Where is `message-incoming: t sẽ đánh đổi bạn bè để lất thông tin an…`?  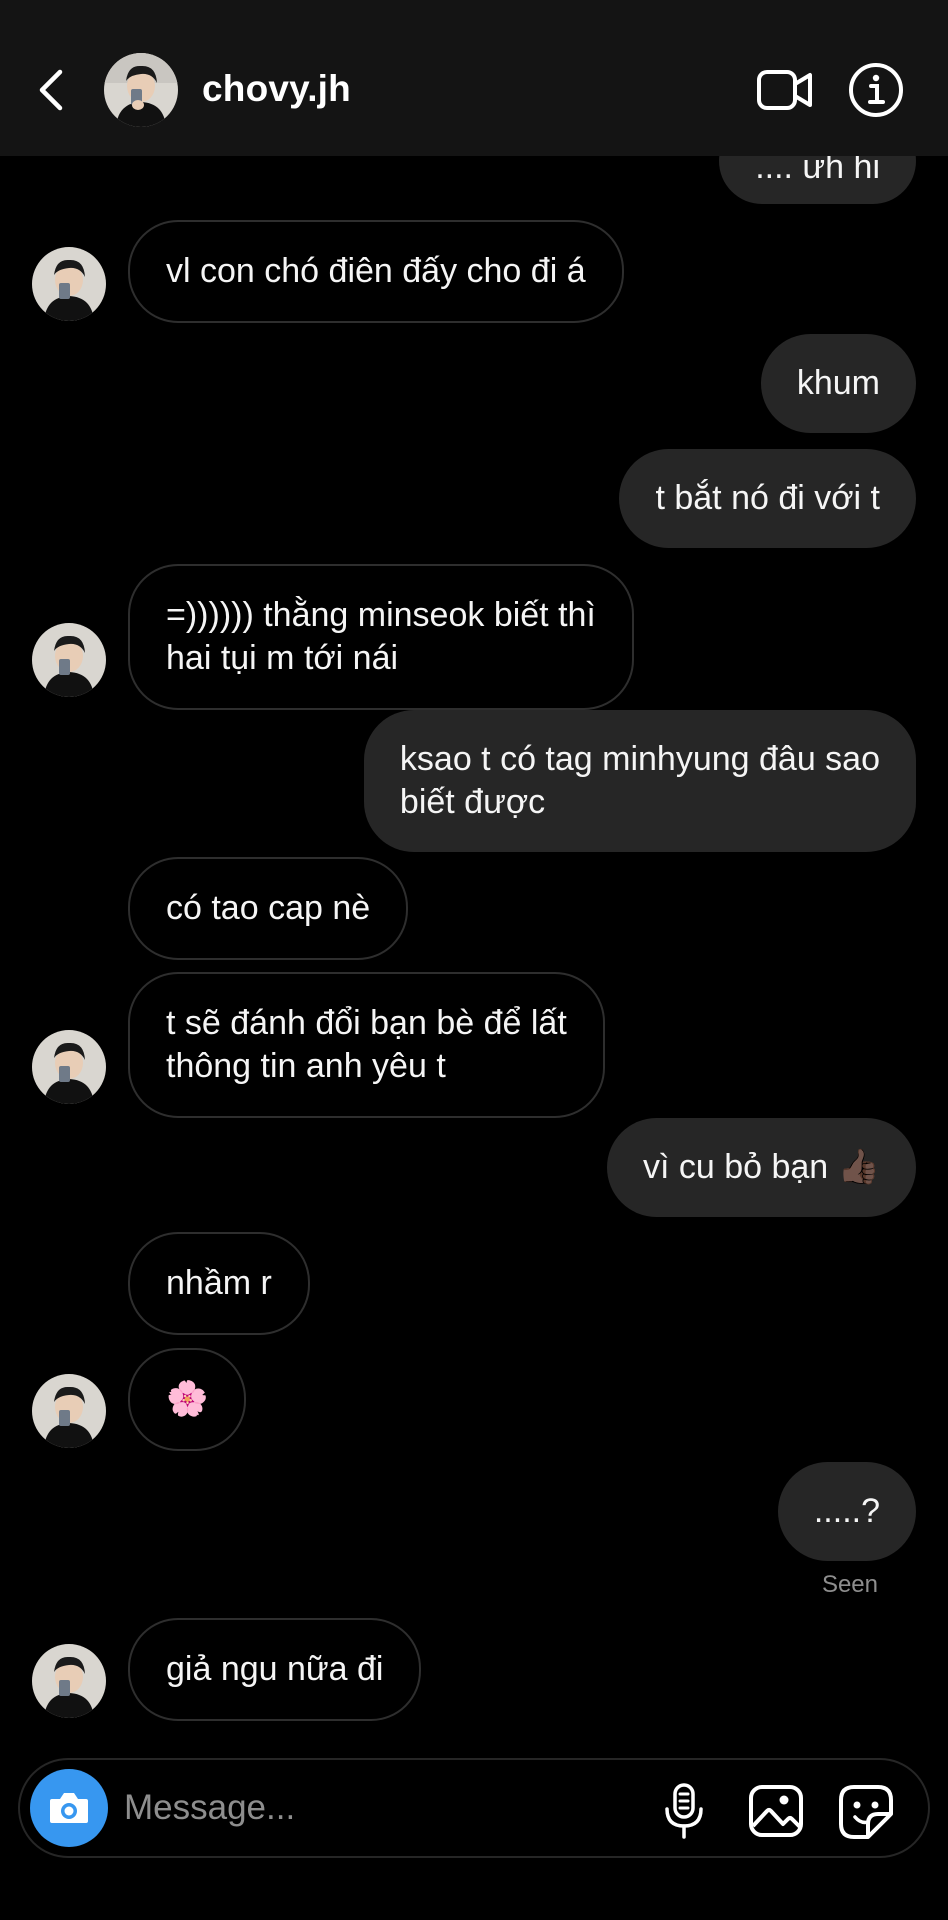
message-incoming: t sẽ đánh đổi bạn bè để lất thông tin an… is located at coordinates (366, 1045).